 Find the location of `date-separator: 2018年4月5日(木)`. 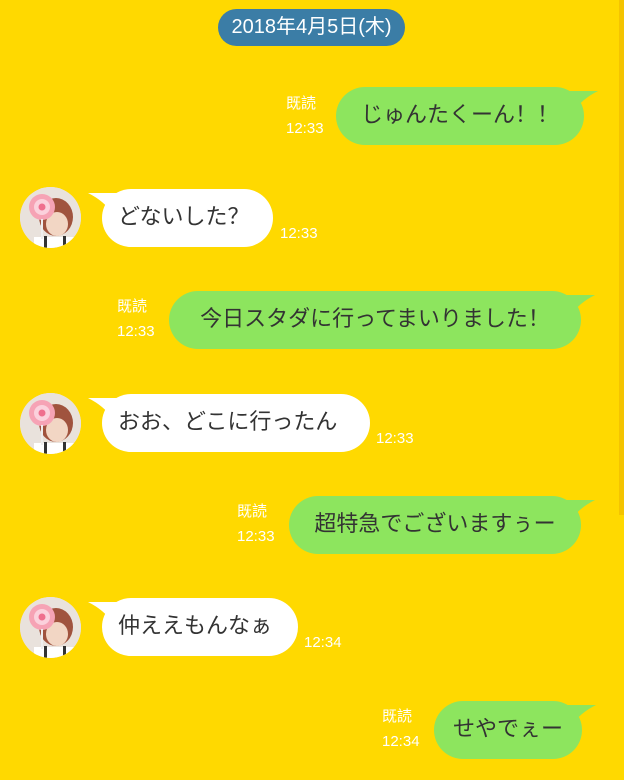

date-separator: 2018年4月5日(木) is located at coordinates (311, 27).